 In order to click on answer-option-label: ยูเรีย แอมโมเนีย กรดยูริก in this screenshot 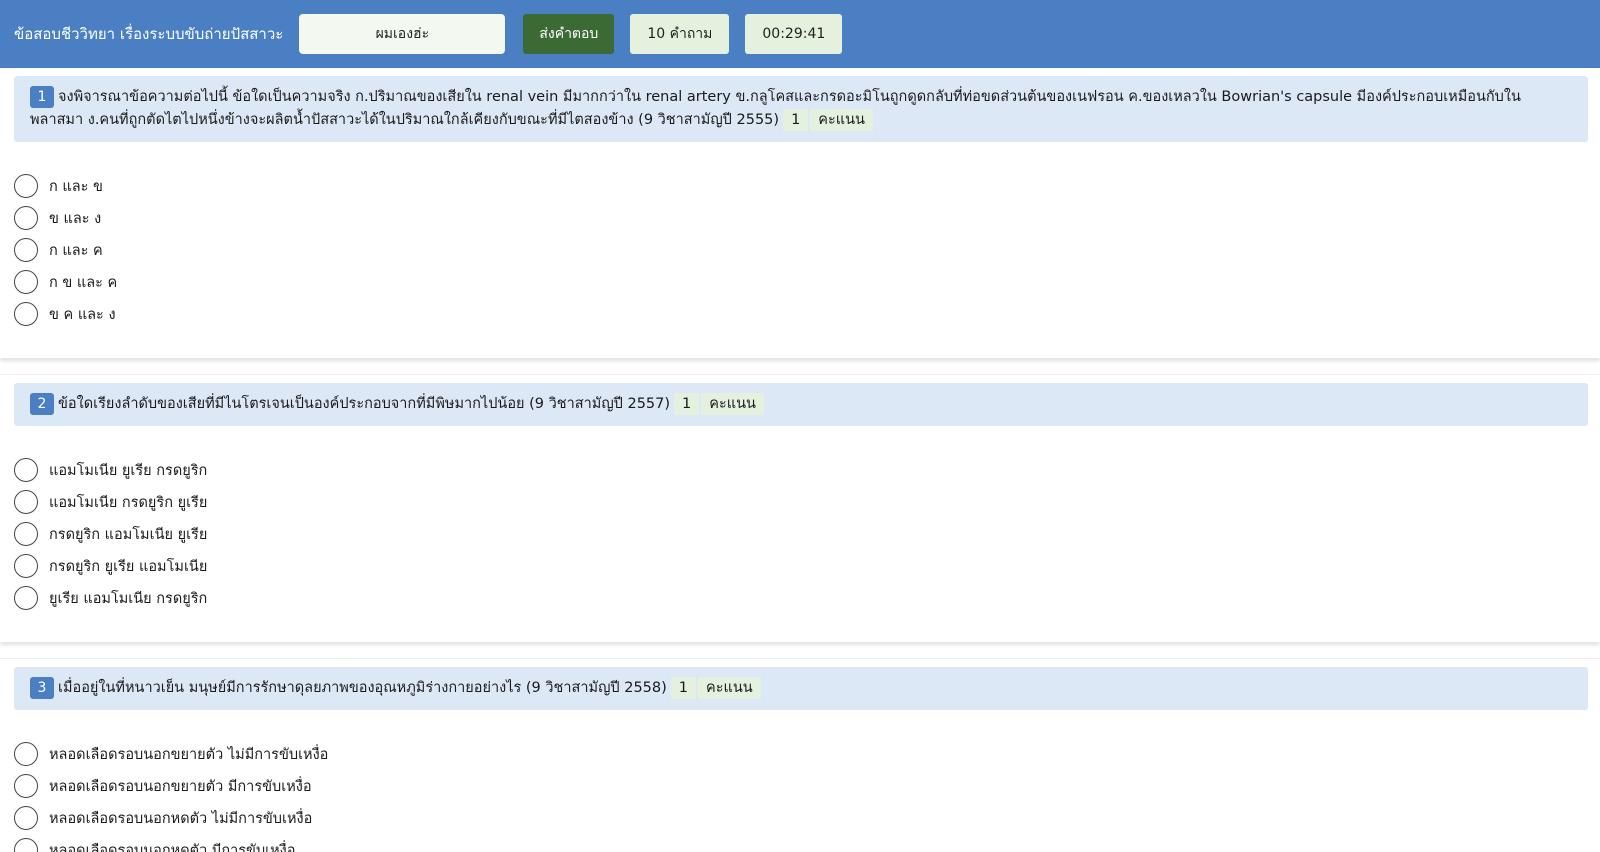, I will do `click(128, 598)`.